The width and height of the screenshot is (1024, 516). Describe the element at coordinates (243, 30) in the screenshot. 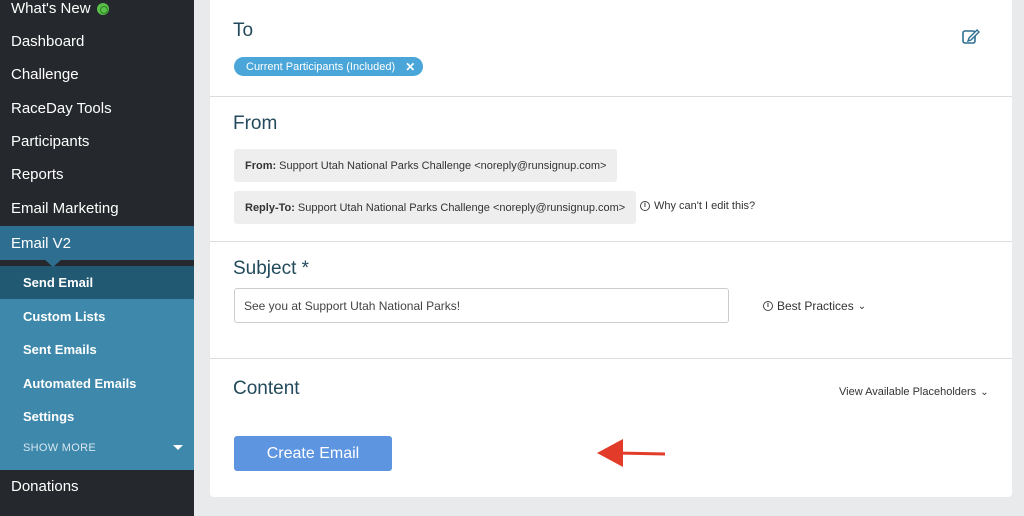

I see `to-heading: To` at that location.